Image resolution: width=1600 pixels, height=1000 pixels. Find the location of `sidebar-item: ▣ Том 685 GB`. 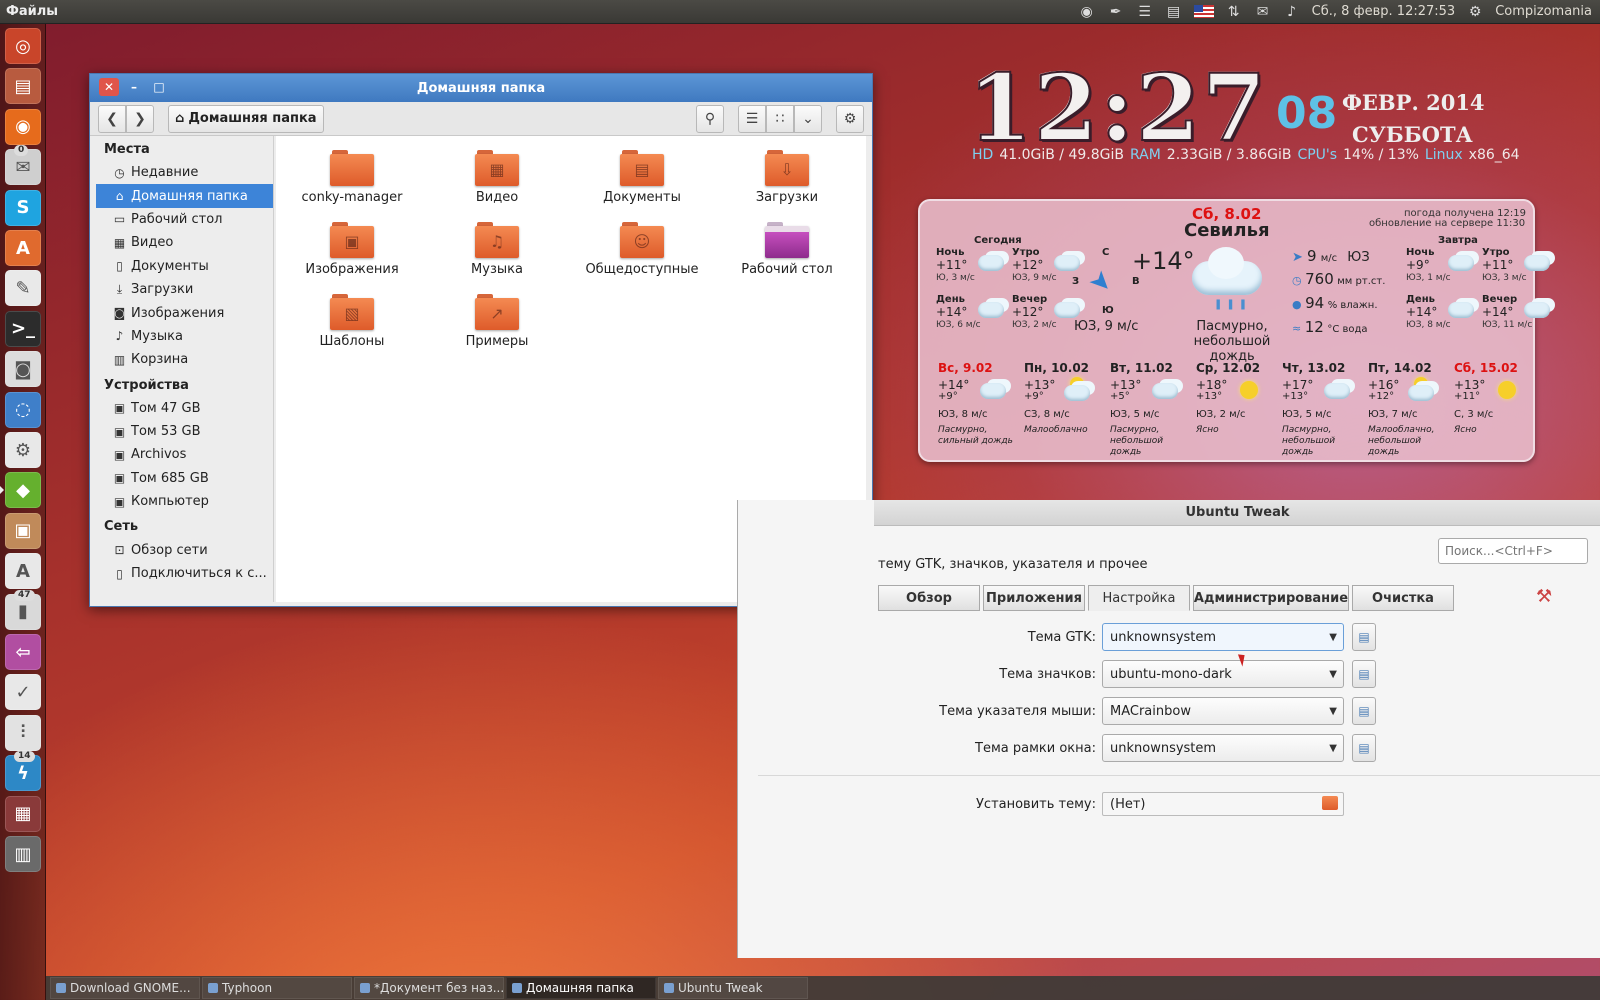

sidebar-item: ▣ Том 685 GB is located at coordinates (184, 478).